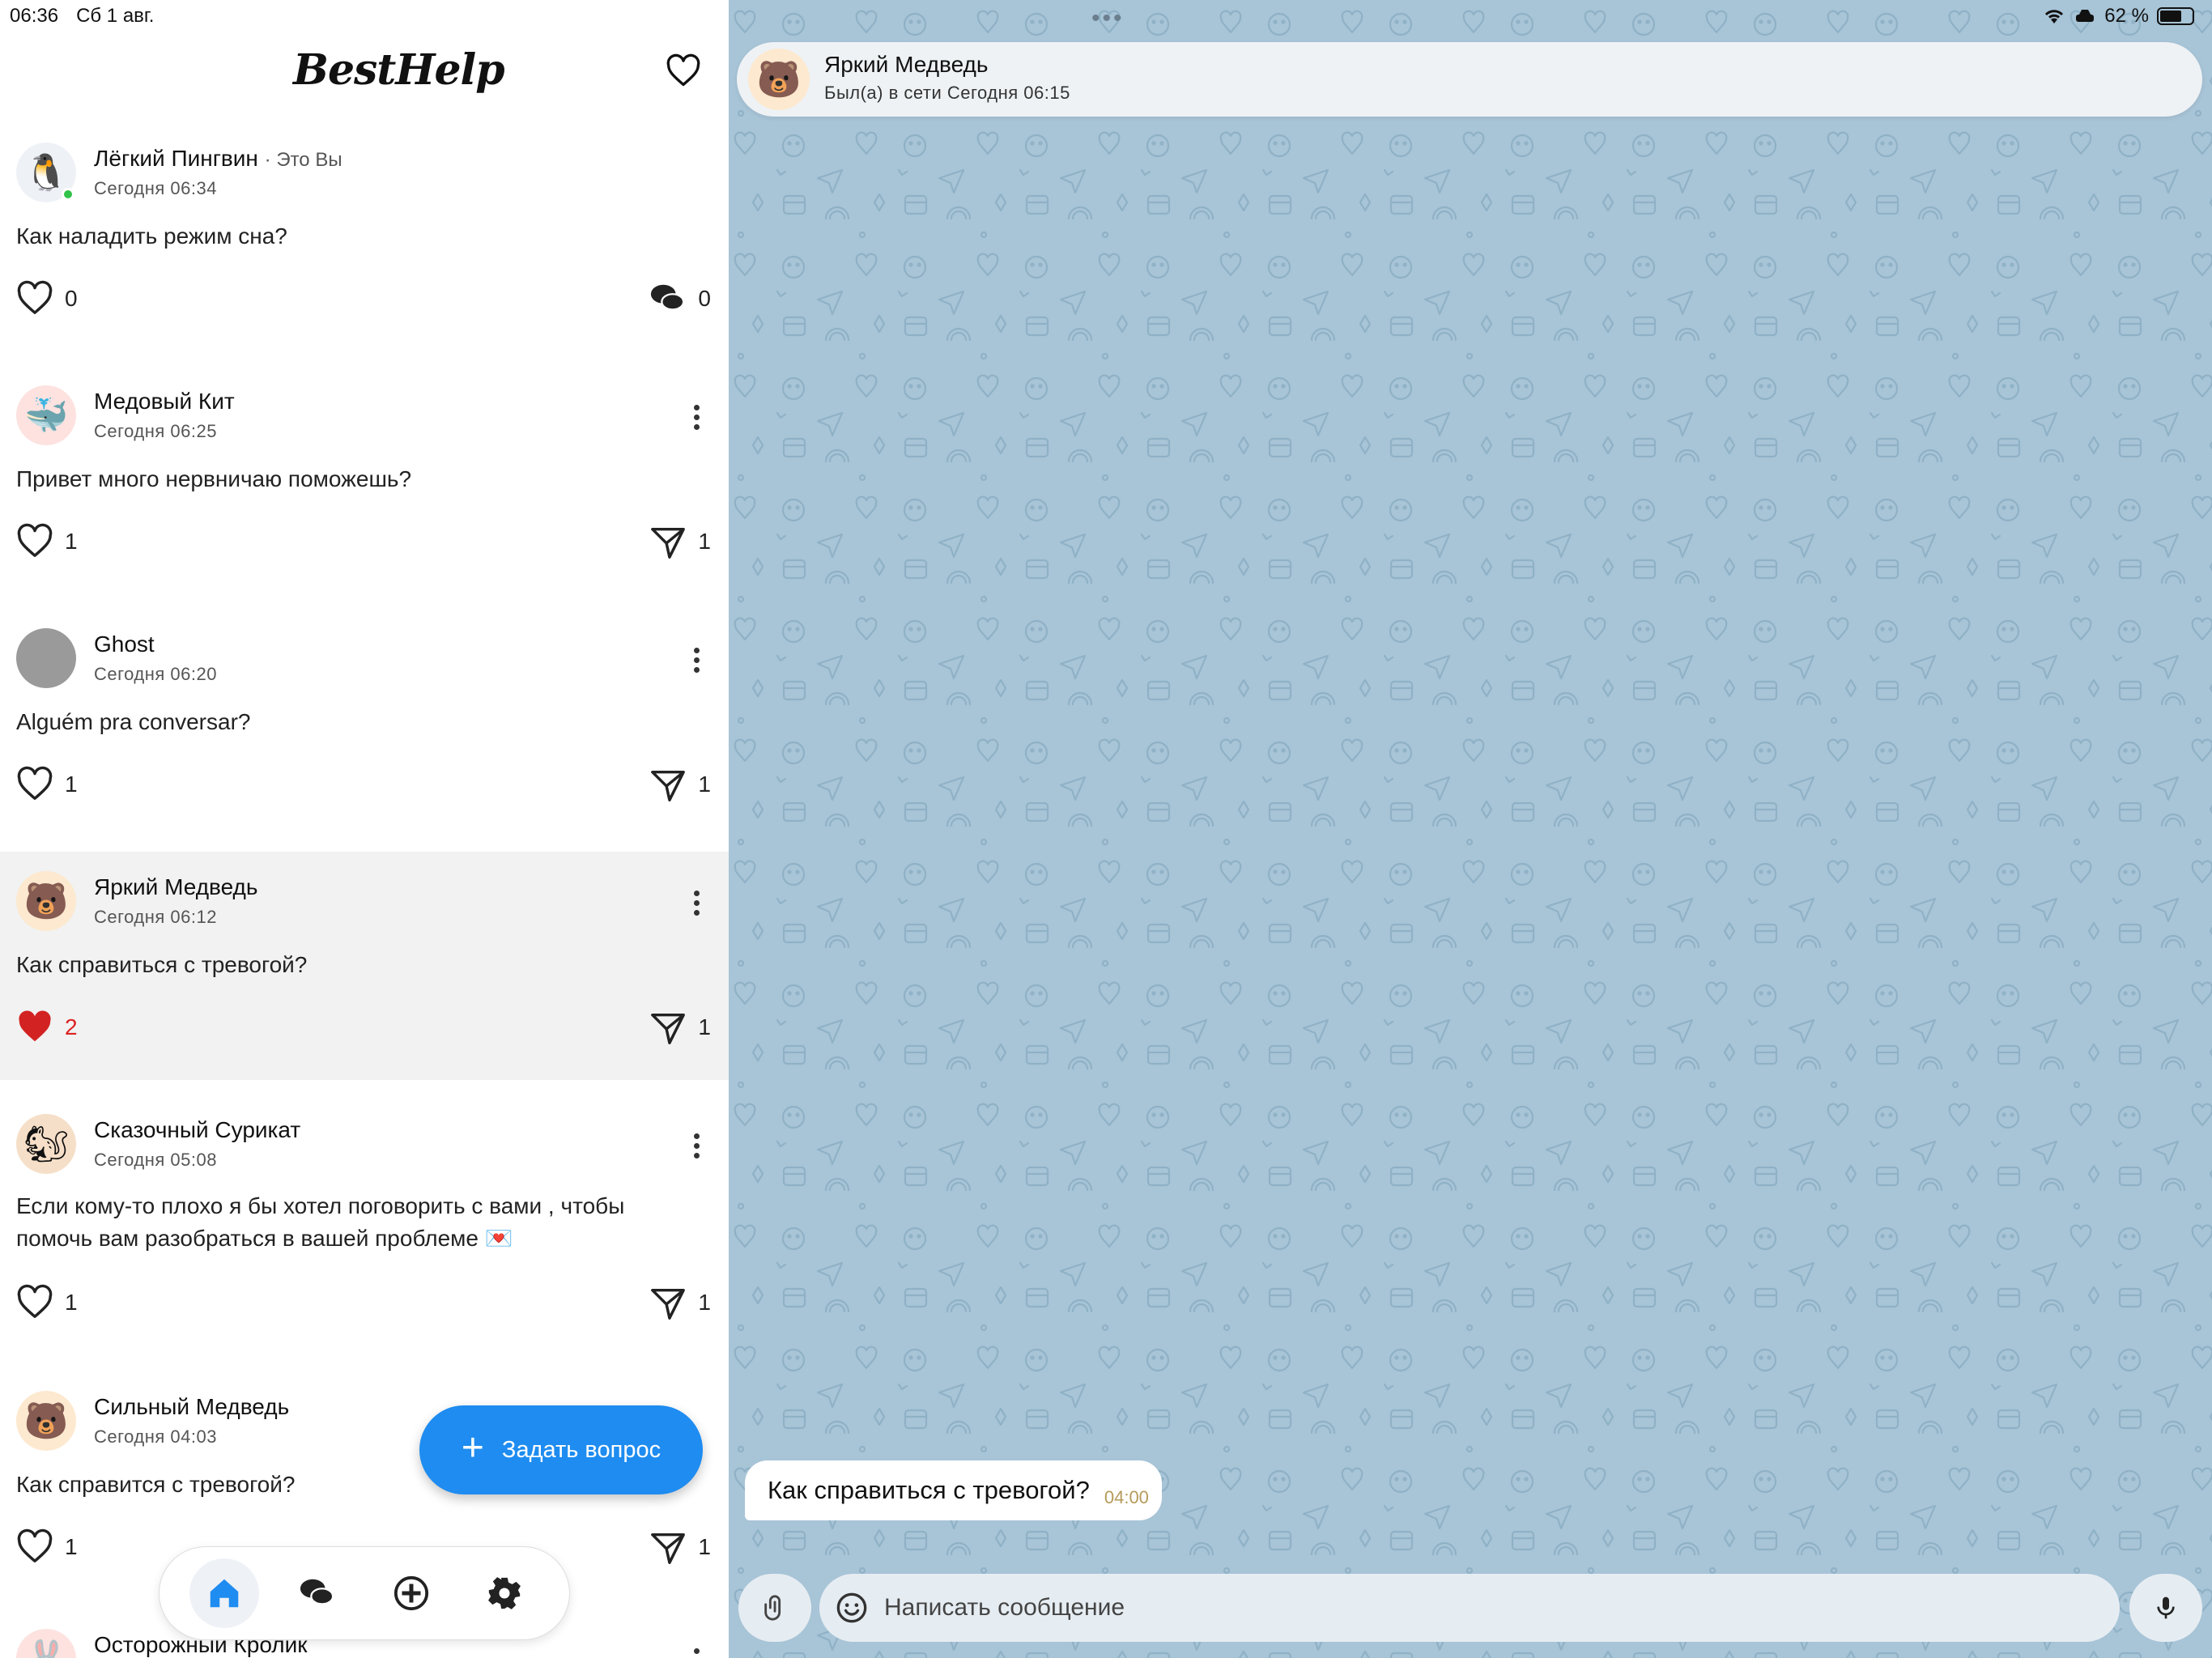 This screenshot has height=1658, width=2212. What do you see at coordinates (947, 93) in the screenshot?
I see `chat-contact-status: Был(а) в сети Сегодня 06:15` at bounding box center [947, 93].